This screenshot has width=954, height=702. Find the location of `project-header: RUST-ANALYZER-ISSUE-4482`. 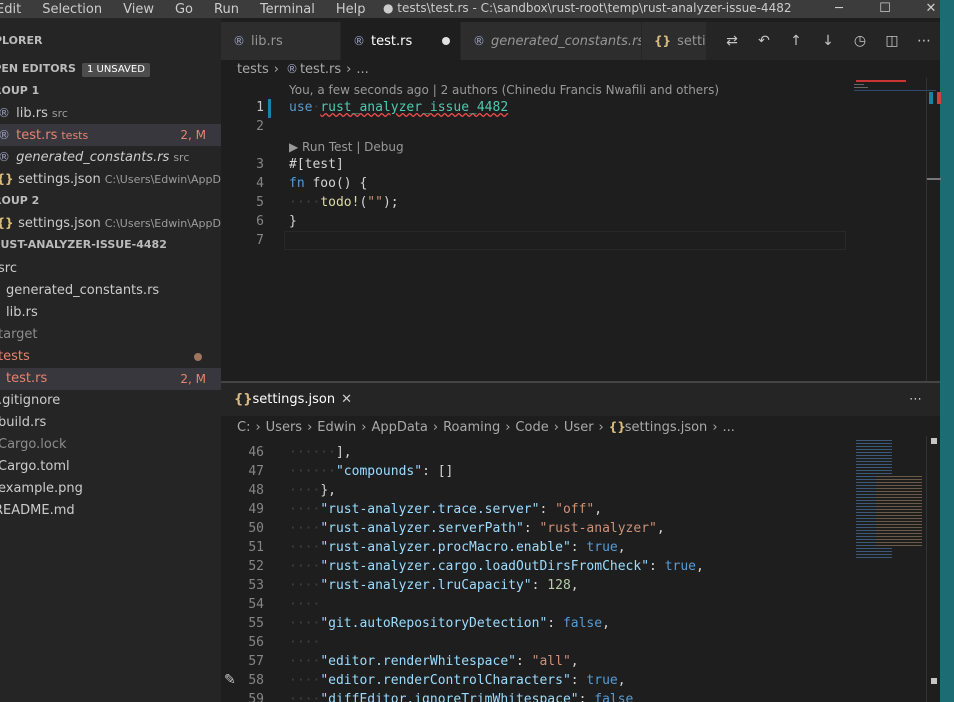

project-header: RUST-ANALYZER-ISSUE-4482 is located at coordinates (106, 245).